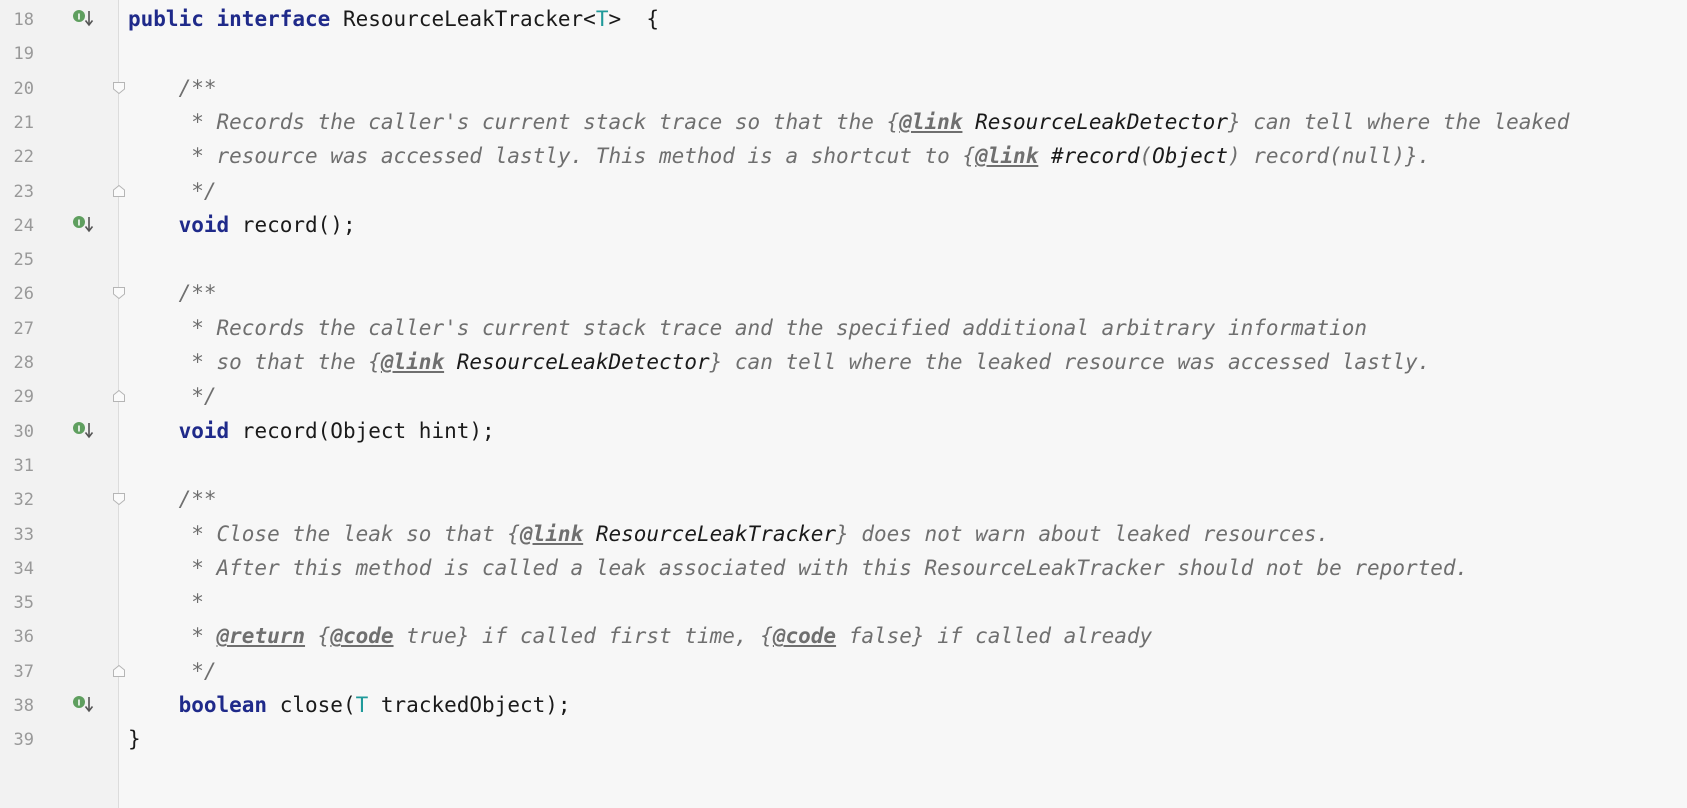  What do you see at coordinates (23, 328) in the screenshot?
I see `line-number: 27` at bounding box center [23, 328].